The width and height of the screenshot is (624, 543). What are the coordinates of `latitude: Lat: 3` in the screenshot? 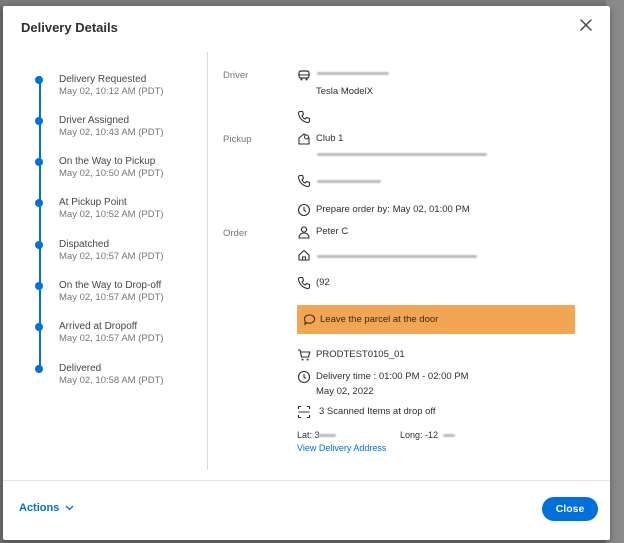 It's located at (308, 435).